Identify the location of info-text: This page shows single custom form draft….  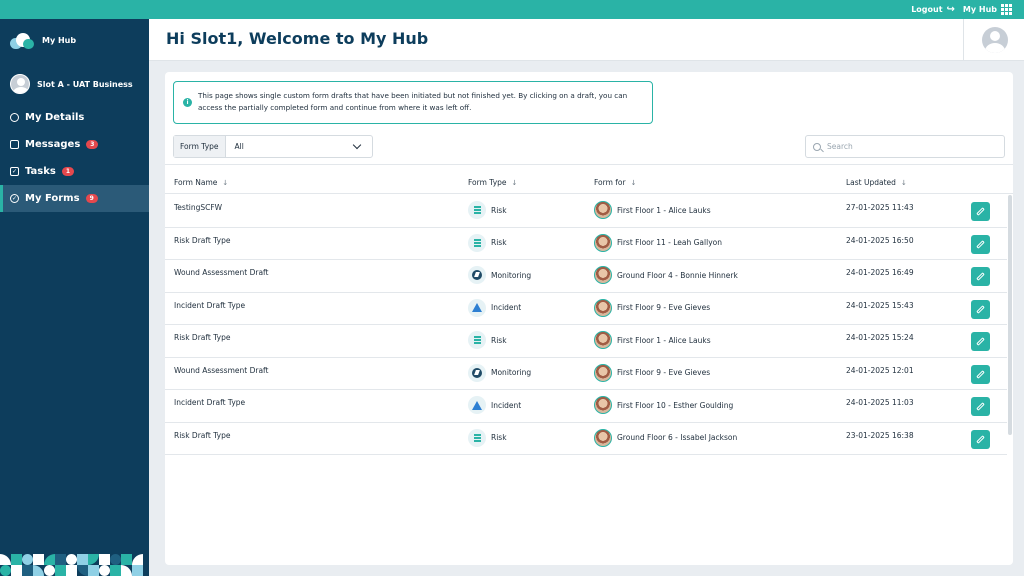
(413, 101).